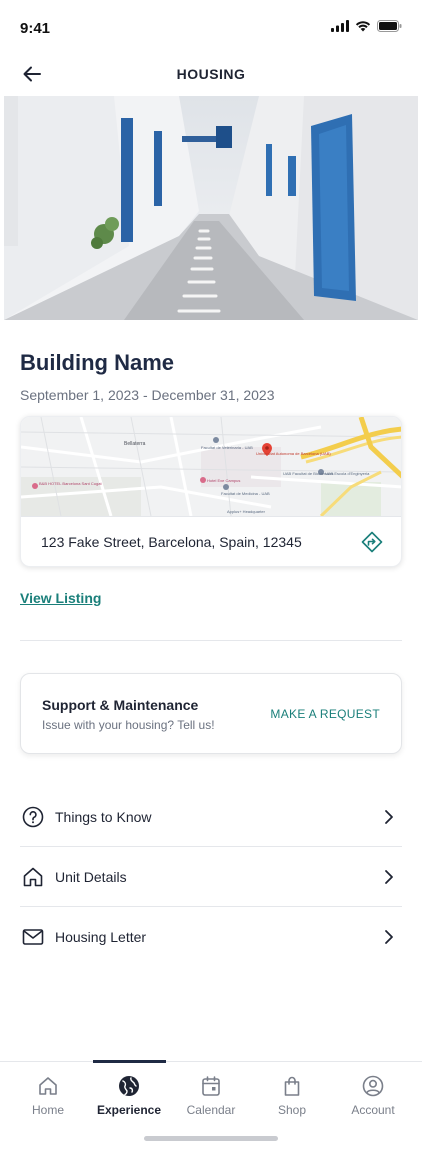  What do you see at coordinates (211, 640) in the screenshot?
I see `section-divider` at bounding box center [211, 640].